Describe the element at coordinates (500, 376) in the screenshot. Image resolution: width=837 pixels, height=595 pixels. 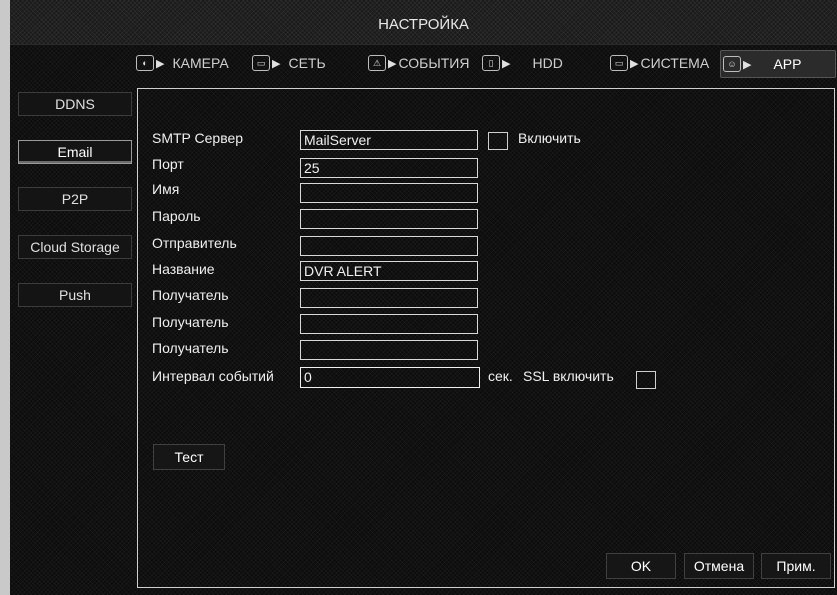
I see `interval-unit-label: сек.` at that location.